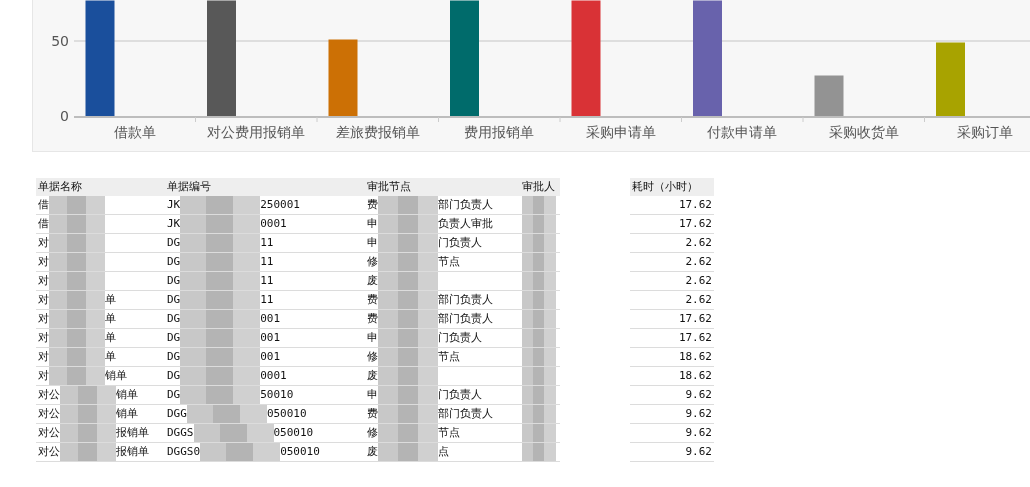  What do you see at coordinates (64, 116) in the screenshot?
I see `axis-label: 0` at bounding box center [64, 116].